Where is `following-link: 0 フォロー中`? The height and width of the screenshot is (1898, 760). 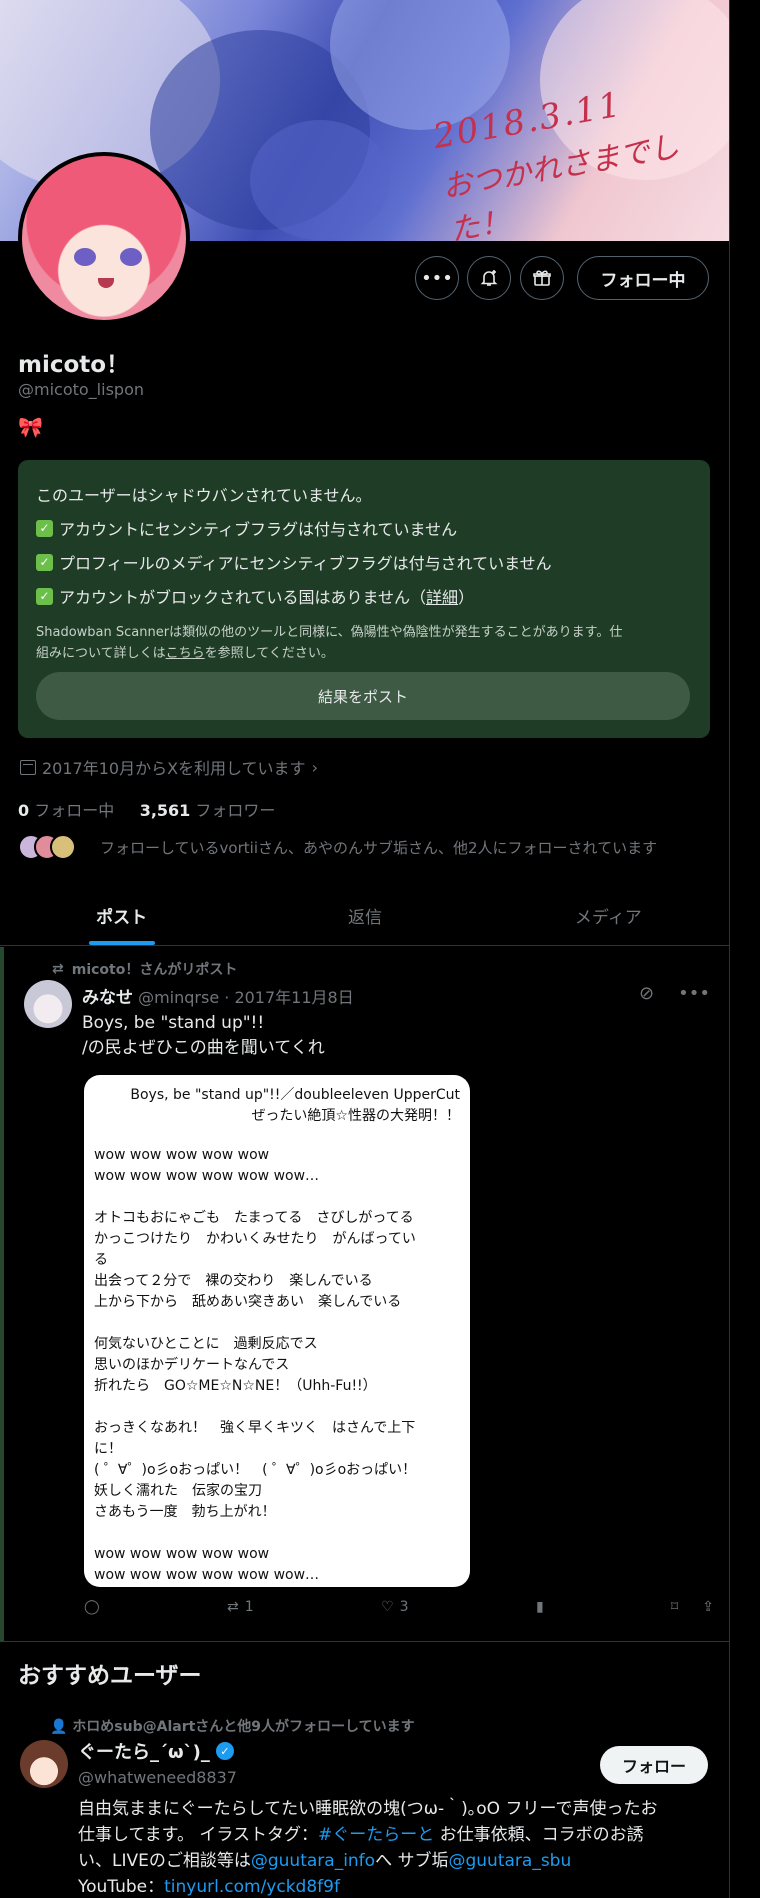 following-link: 0 フォロー中 is located at coordinates (66, 810).